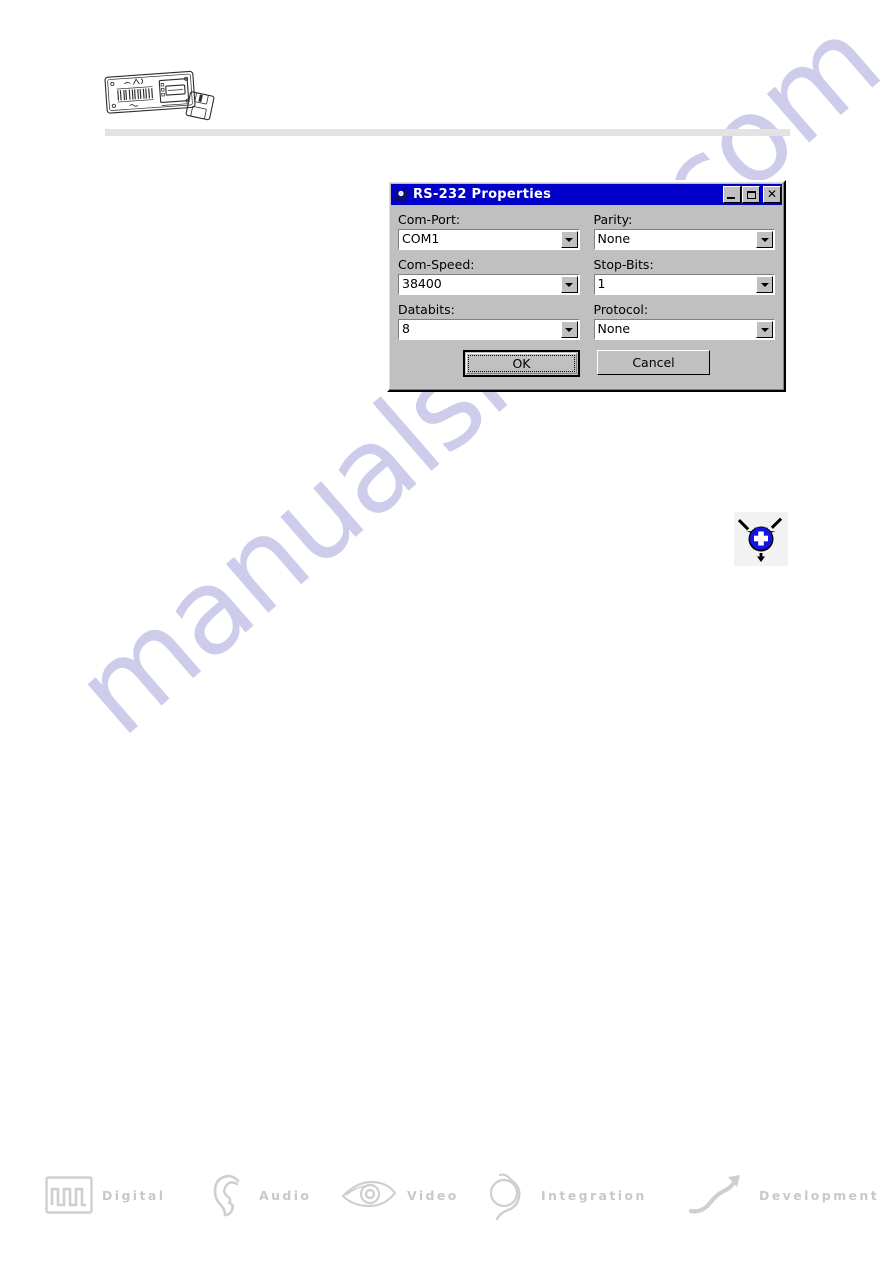 The image size is (893, 1263). Describe the element at coordinates (426, 309) in the screenshot. I see `databits-label: Databits:` at that location.